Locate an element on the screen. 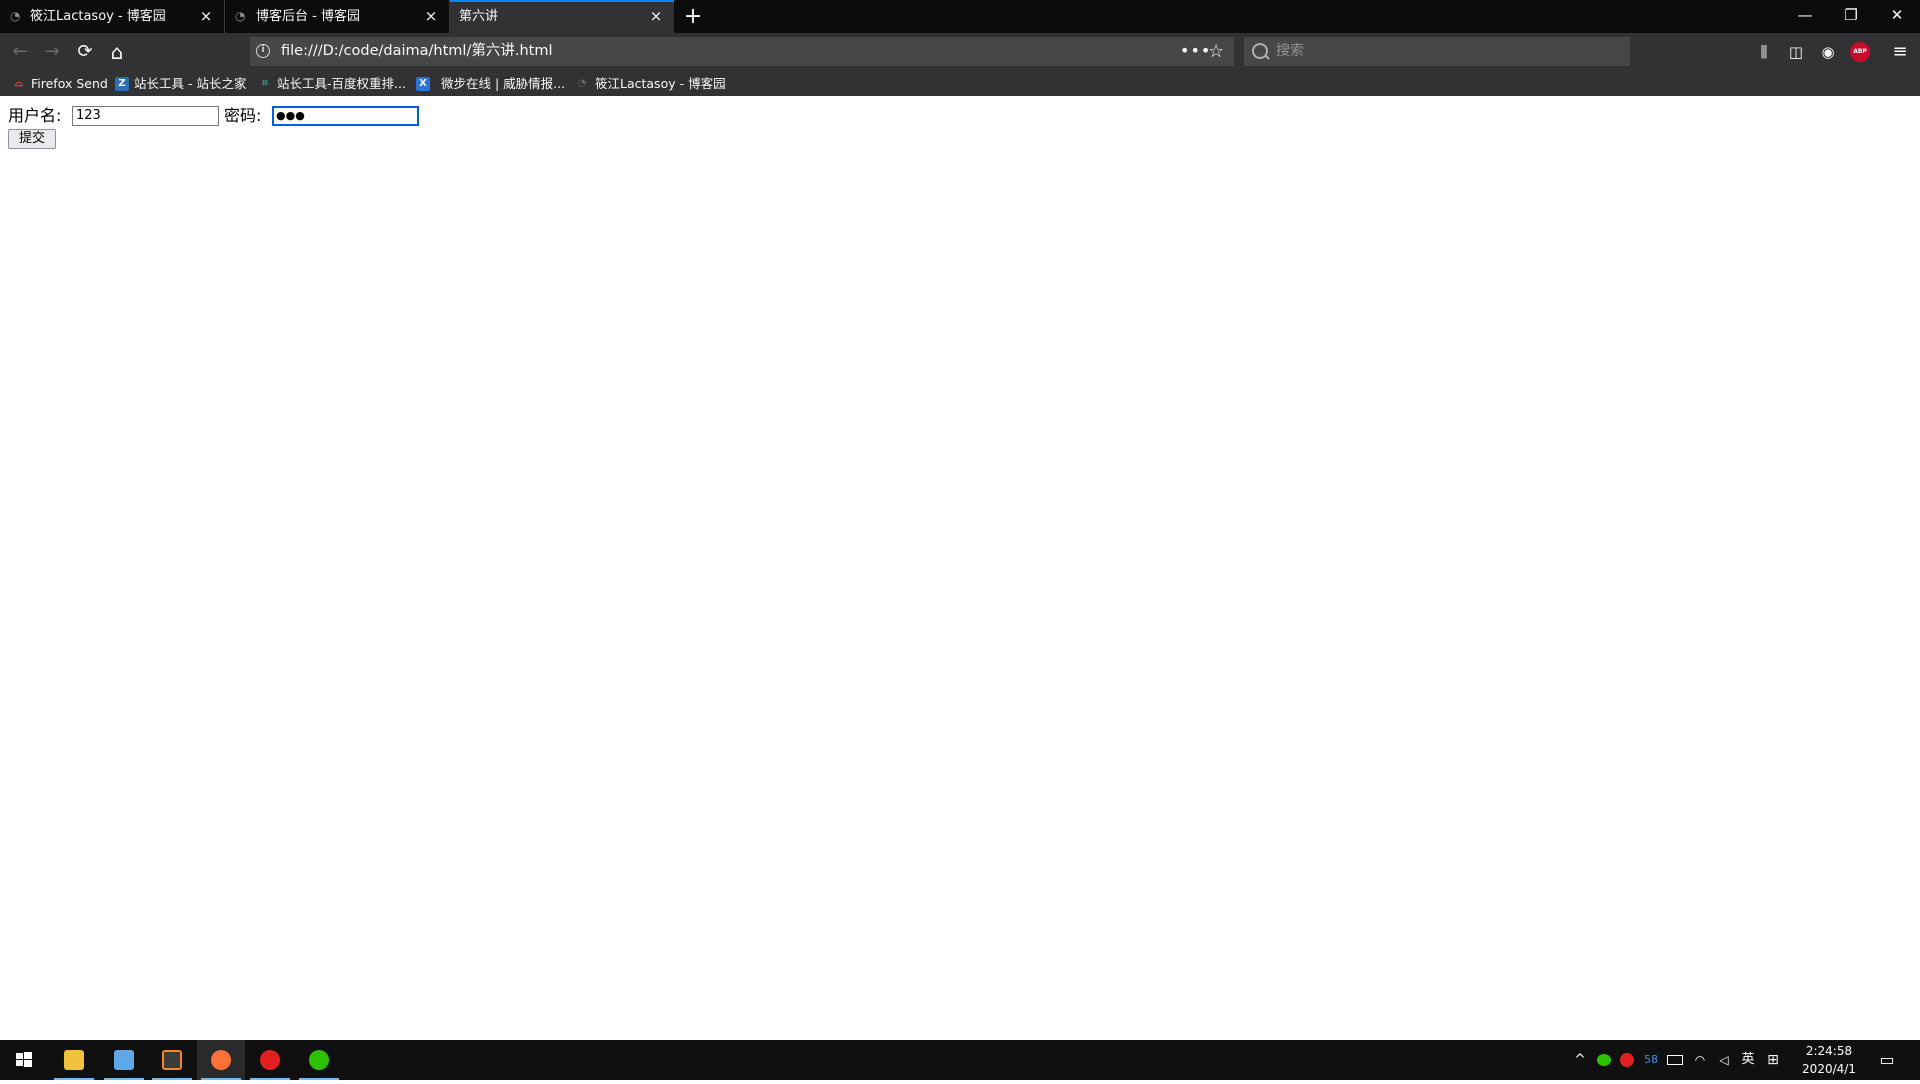 This screenshot has width=1920, height=1084. search-placeholder: 搜索 is located at coordinates (1290, 51).